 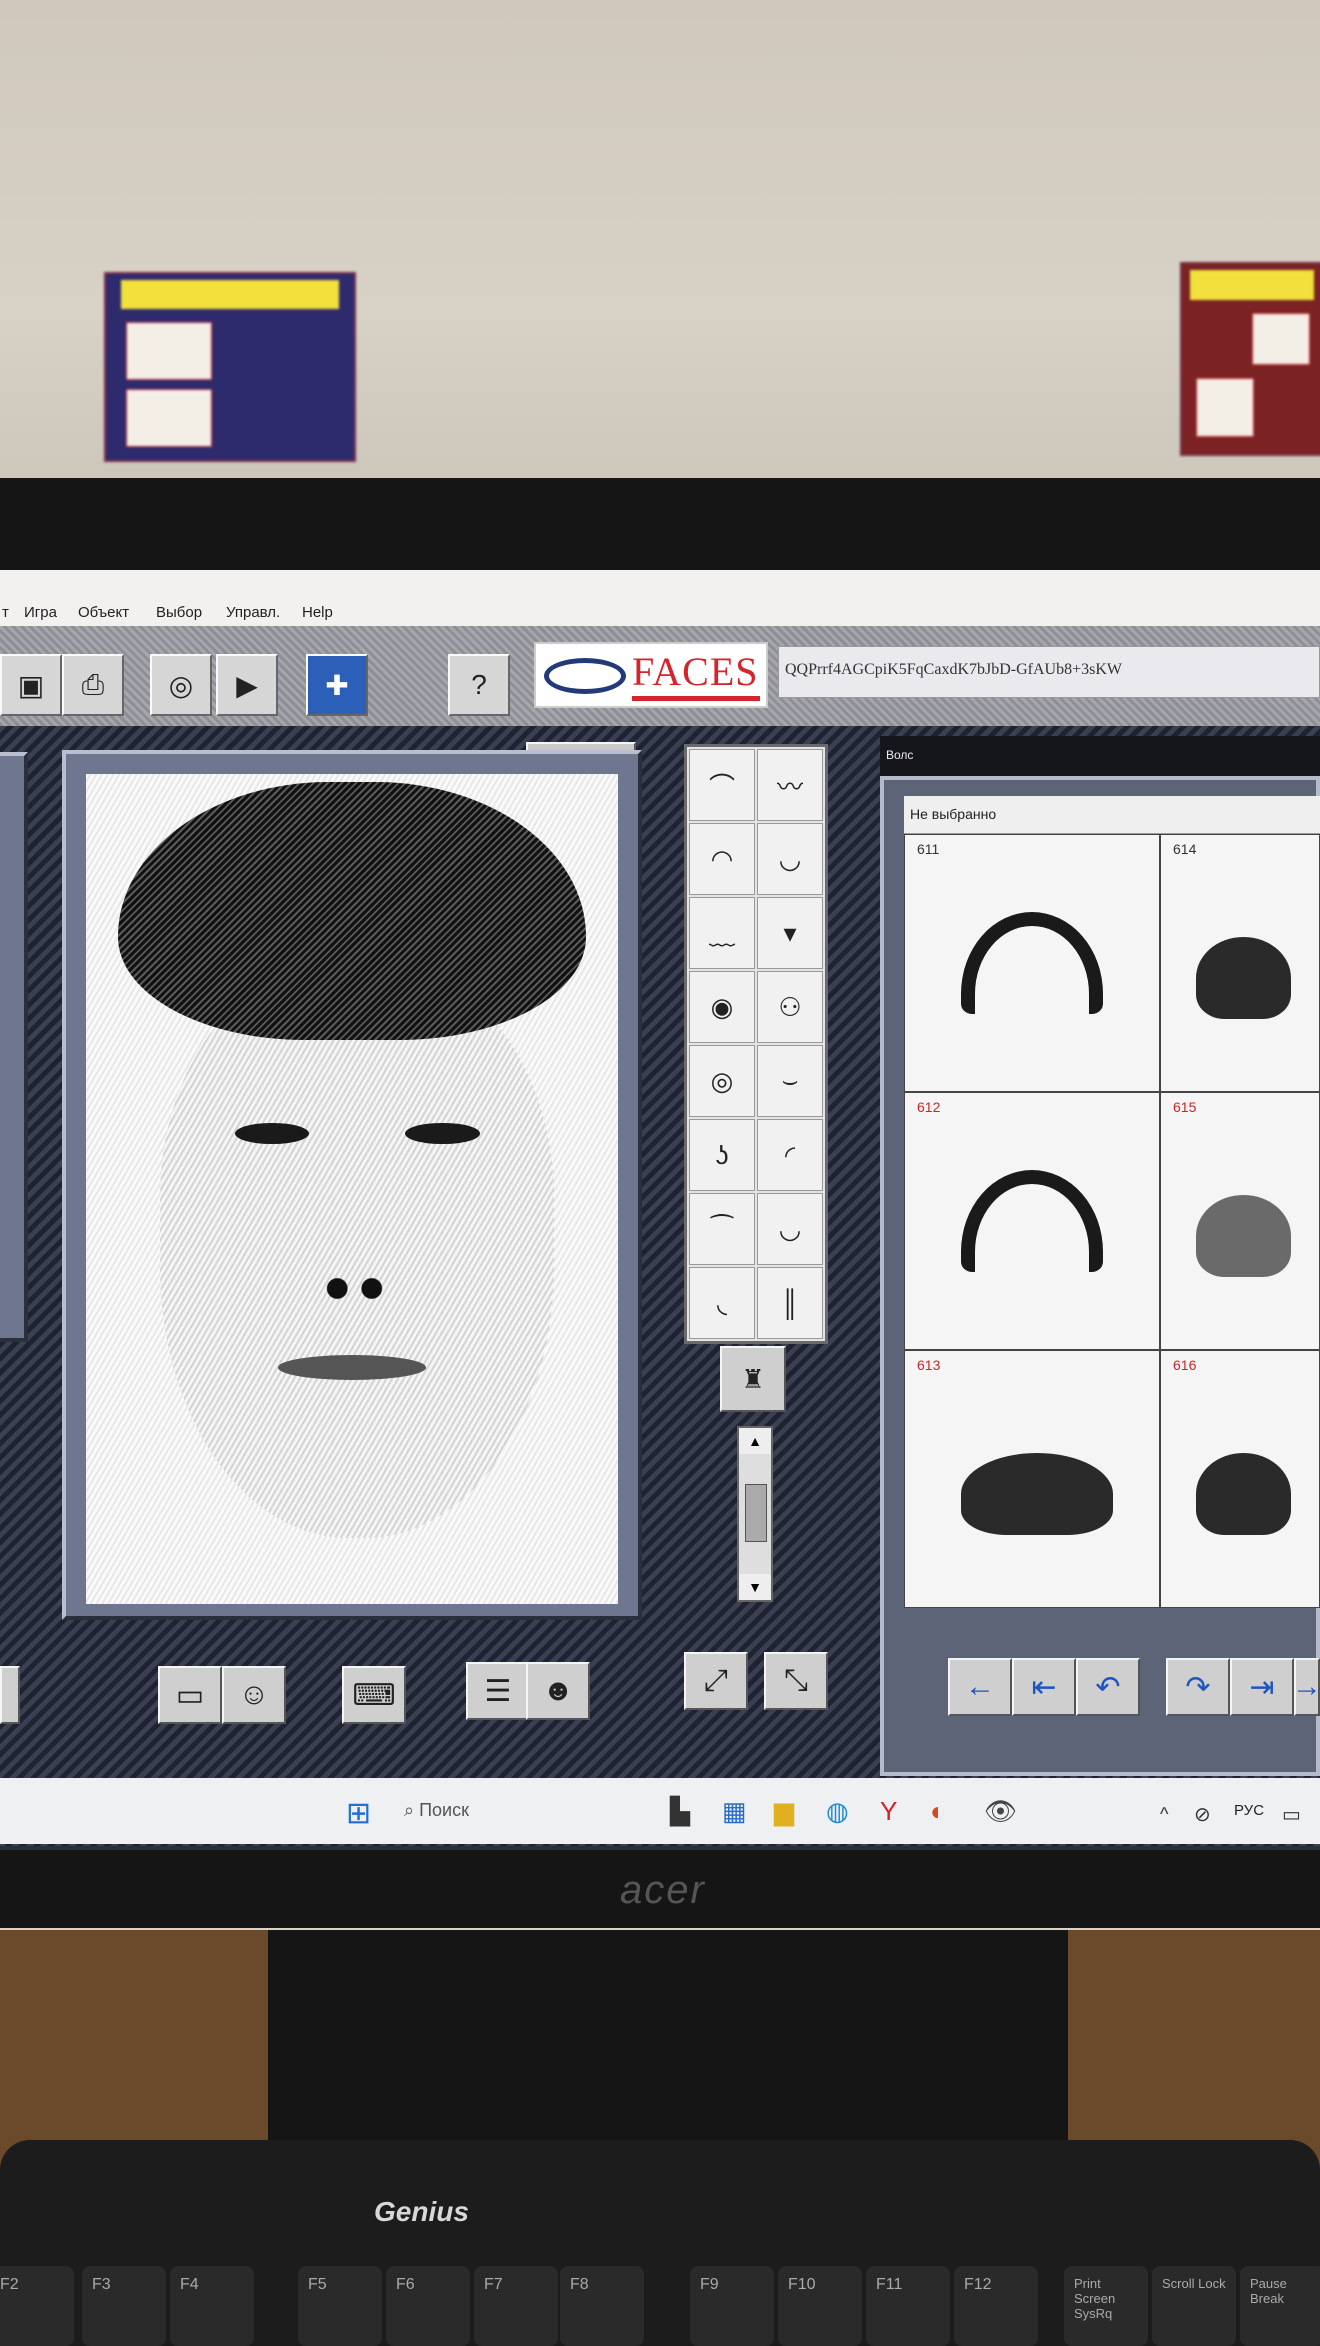 I want to click on selection-item: 612, so click(x=1032, y=1221).